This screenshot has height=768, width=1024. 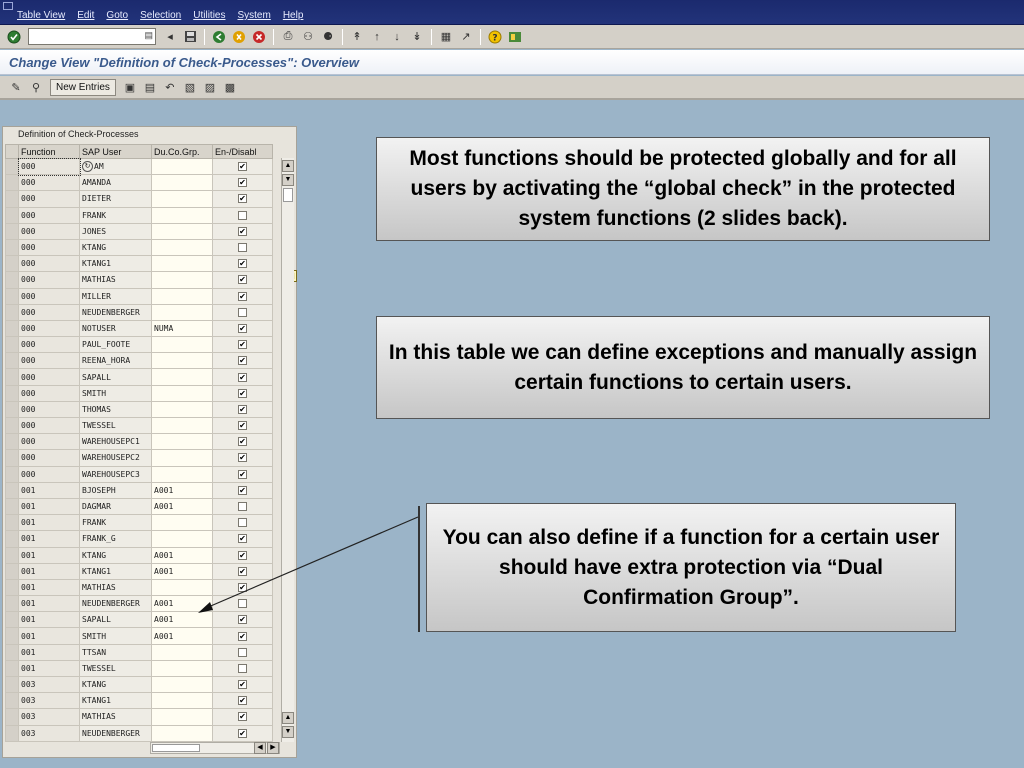 What do you see at coordinates (176, 748) in the screenshot?
I see `horizontal-scroll-thumb` at bounding box center [176, 748].